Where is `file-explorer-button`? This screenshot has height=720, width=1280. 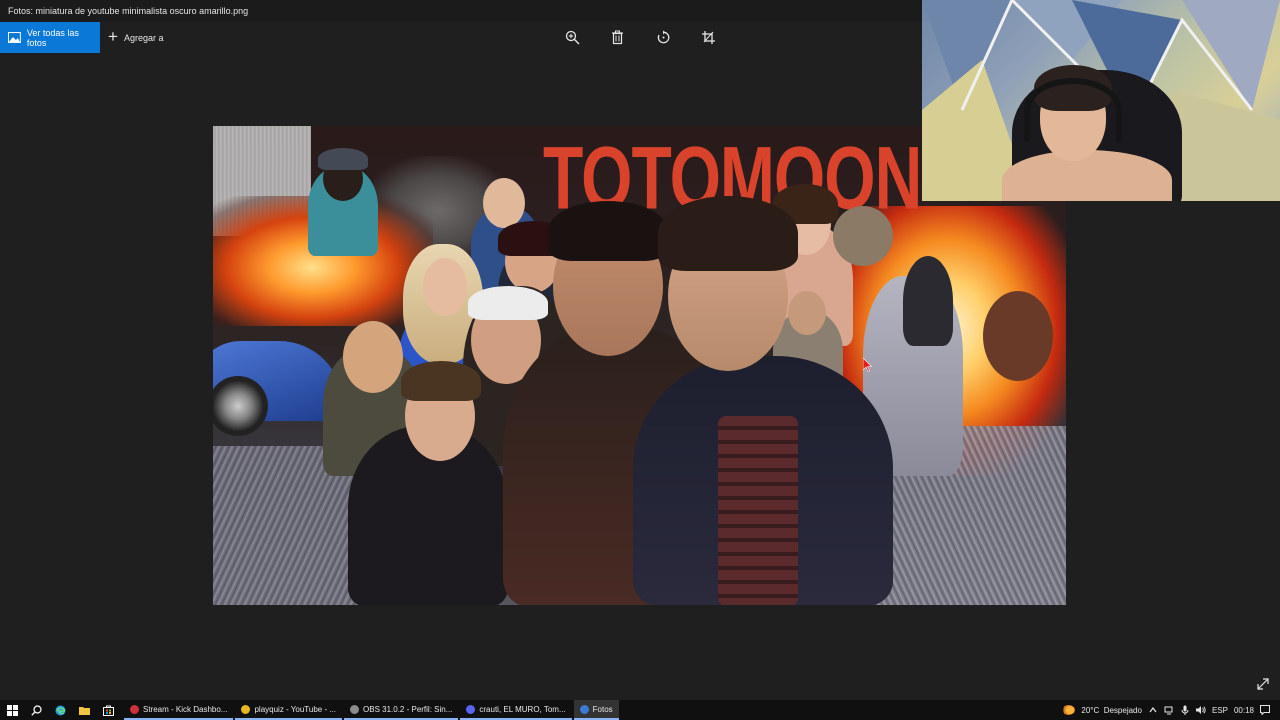 file-explorer-button is located at coordinates (84, 710).